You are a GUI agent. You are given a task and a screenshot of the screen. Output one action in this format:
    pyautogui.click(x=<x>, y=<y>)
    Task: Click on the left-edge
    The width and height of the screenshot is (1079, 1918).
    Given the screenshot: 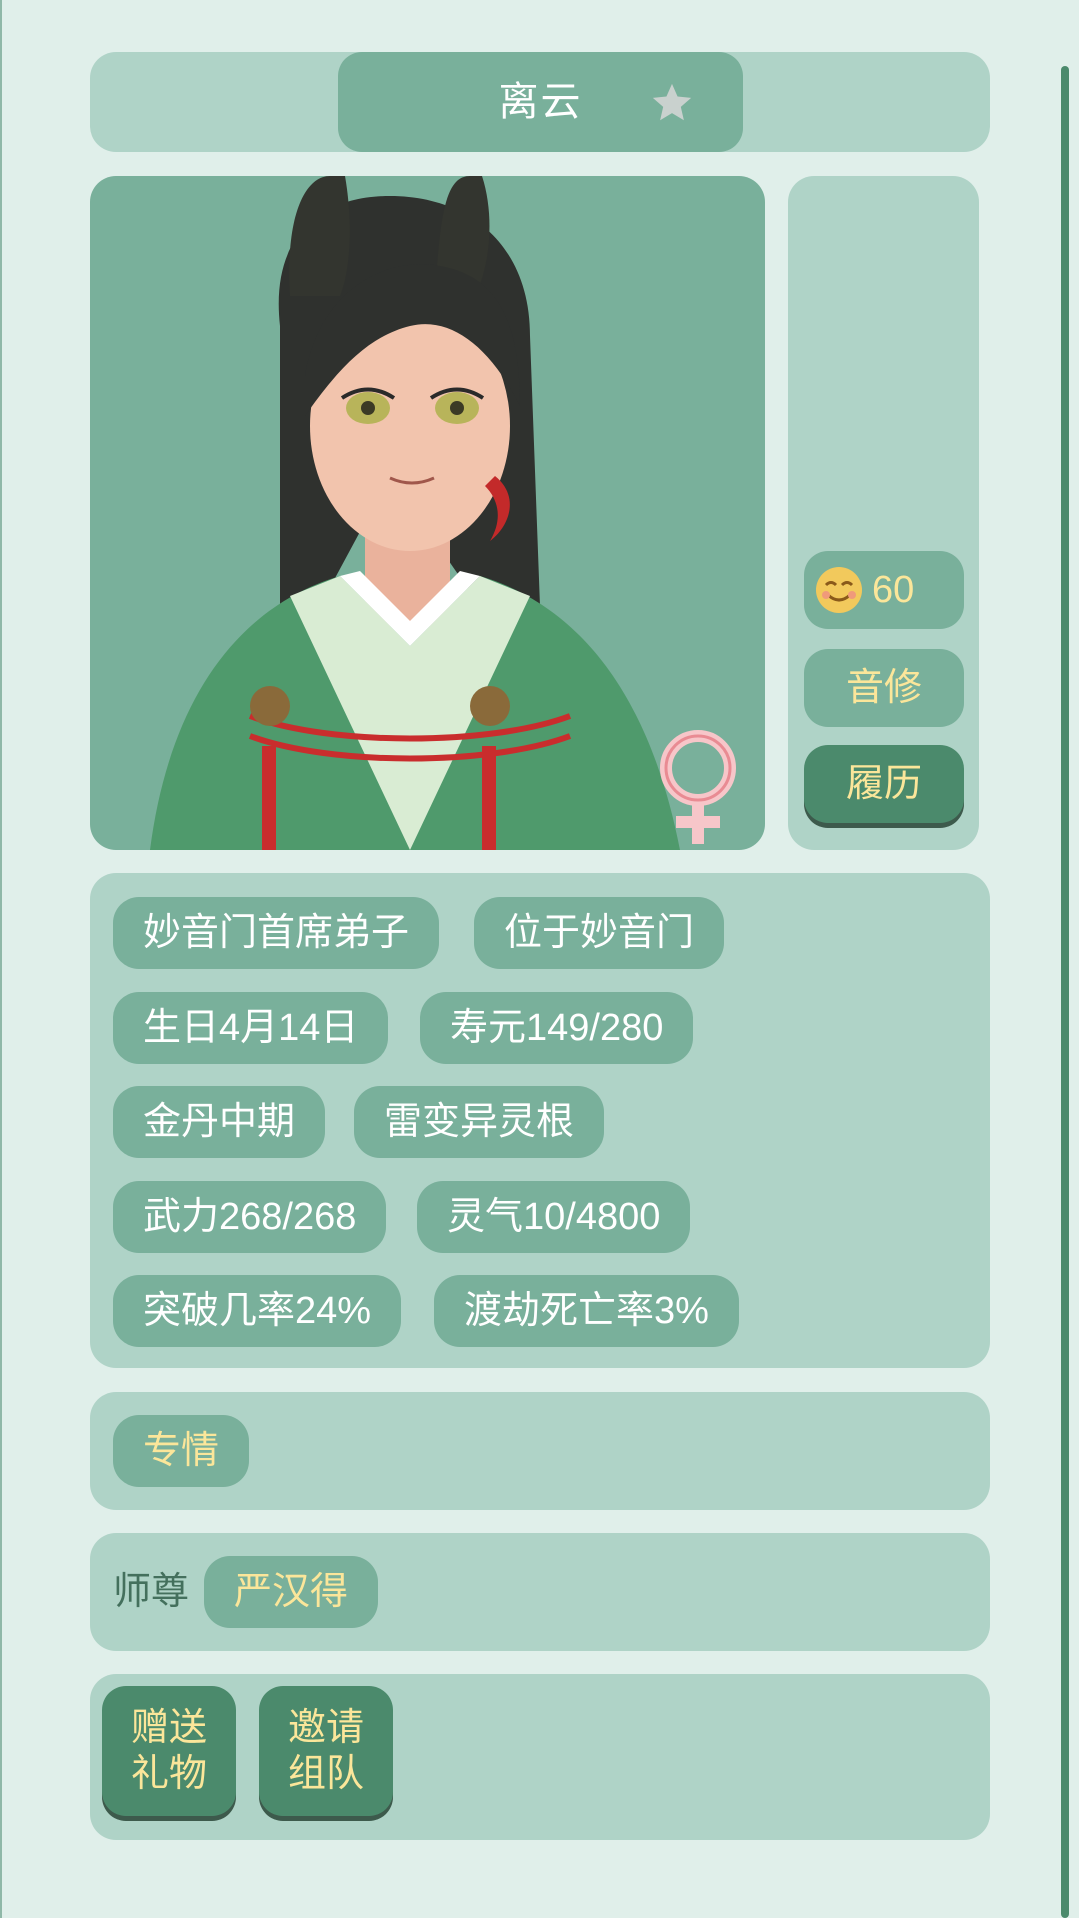 What is the action you would take?
    pyautogui.click(x=1, y=959)
    